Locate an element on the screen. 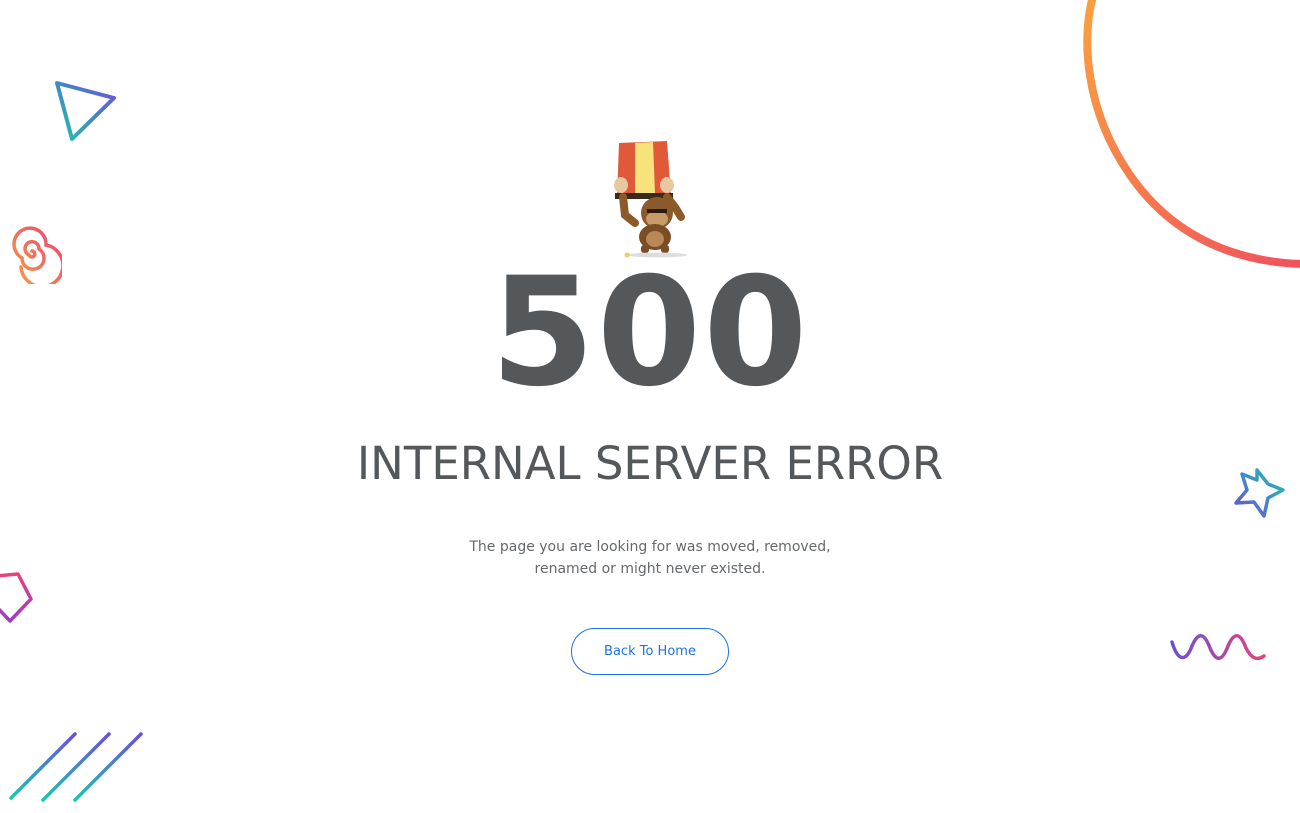 The image size is (1300, 813). error-title: INTERNAL SERVER ERROR is located at coordinates (650, 463).